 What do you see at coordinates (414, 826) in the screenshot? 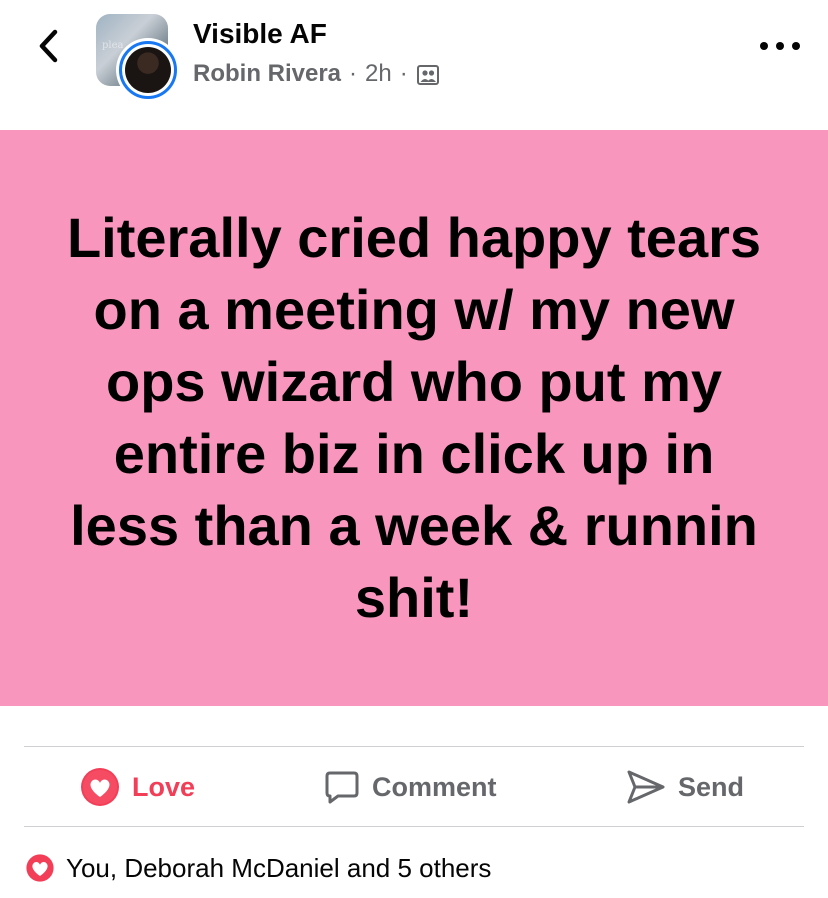
I see `divider` at bounding box center [414, 826].